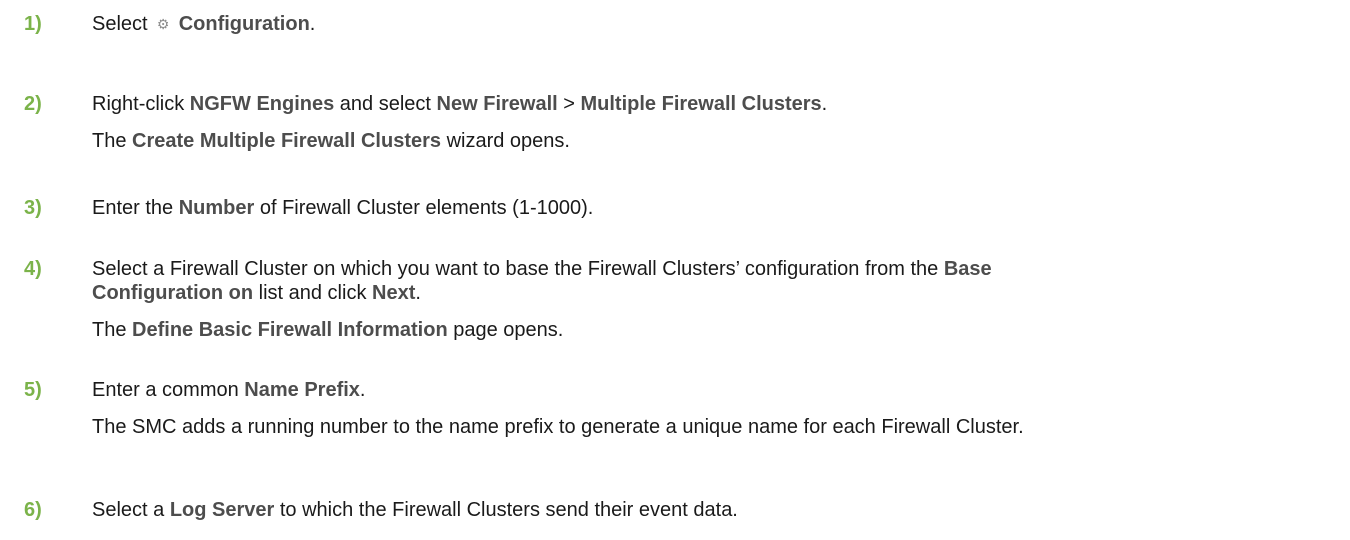  I want to click on instruction-text: page opens., so click(505, 330).